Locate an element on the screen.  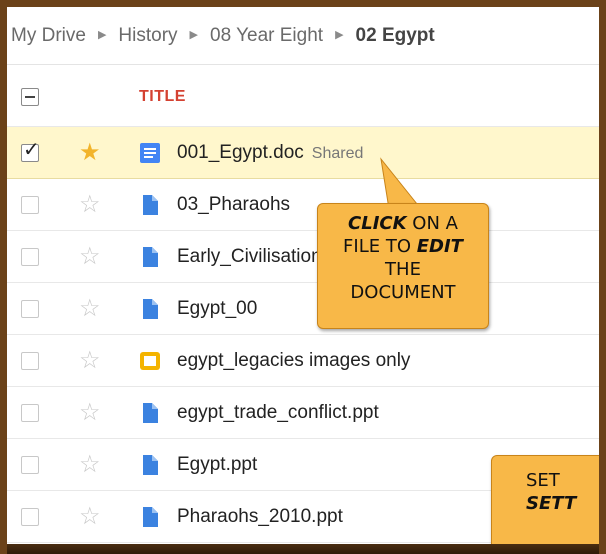
callout-word: the is located at coordinates (403, 269).